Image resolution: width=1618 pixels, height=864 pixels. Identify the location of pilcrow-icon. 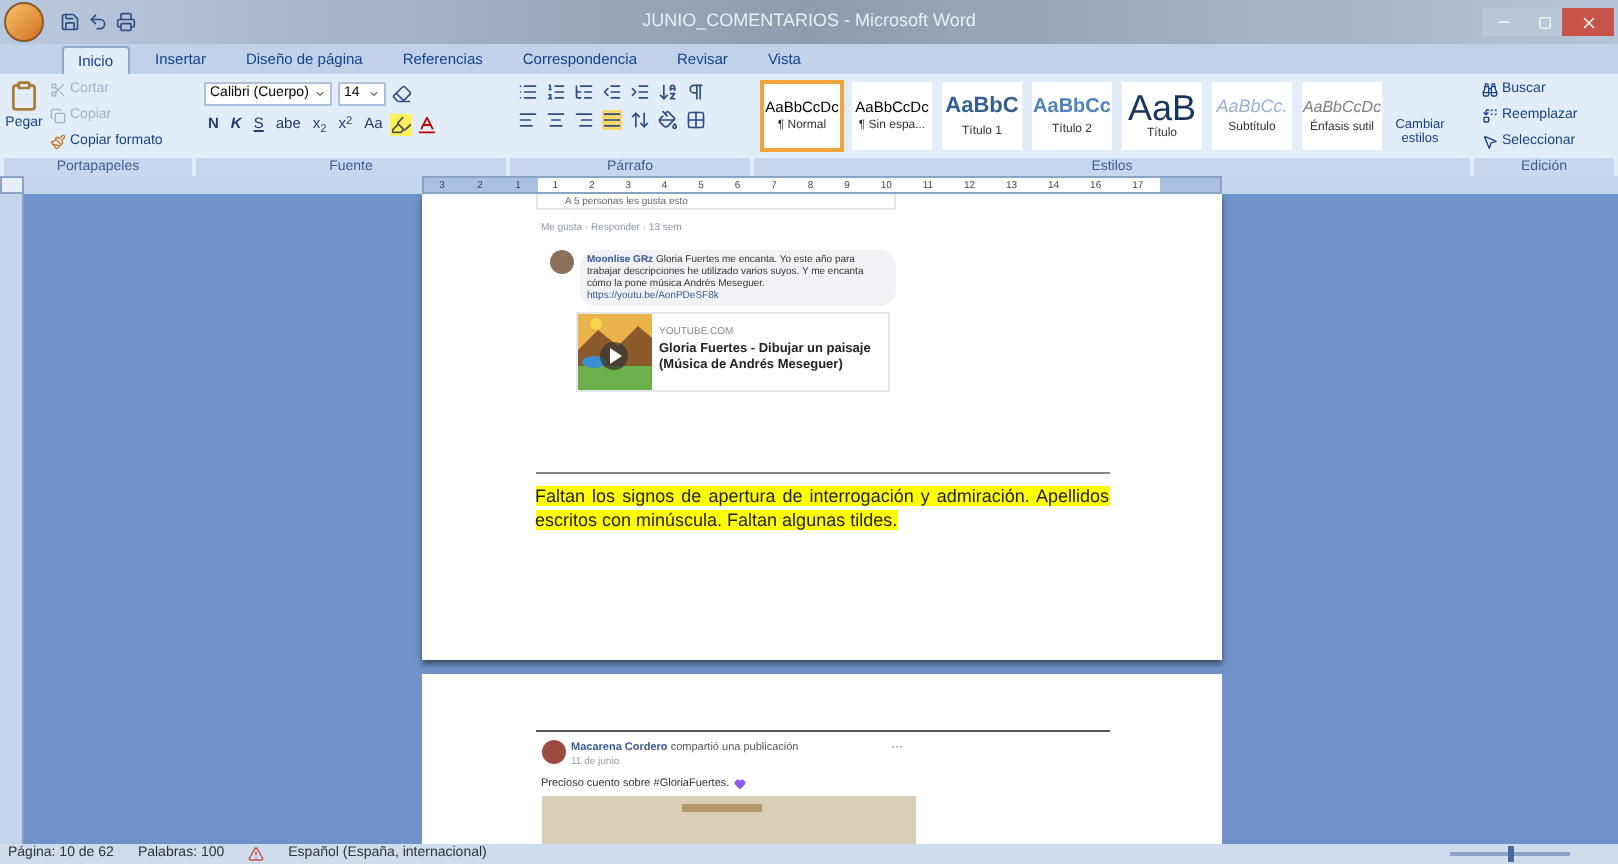
(696, 92).